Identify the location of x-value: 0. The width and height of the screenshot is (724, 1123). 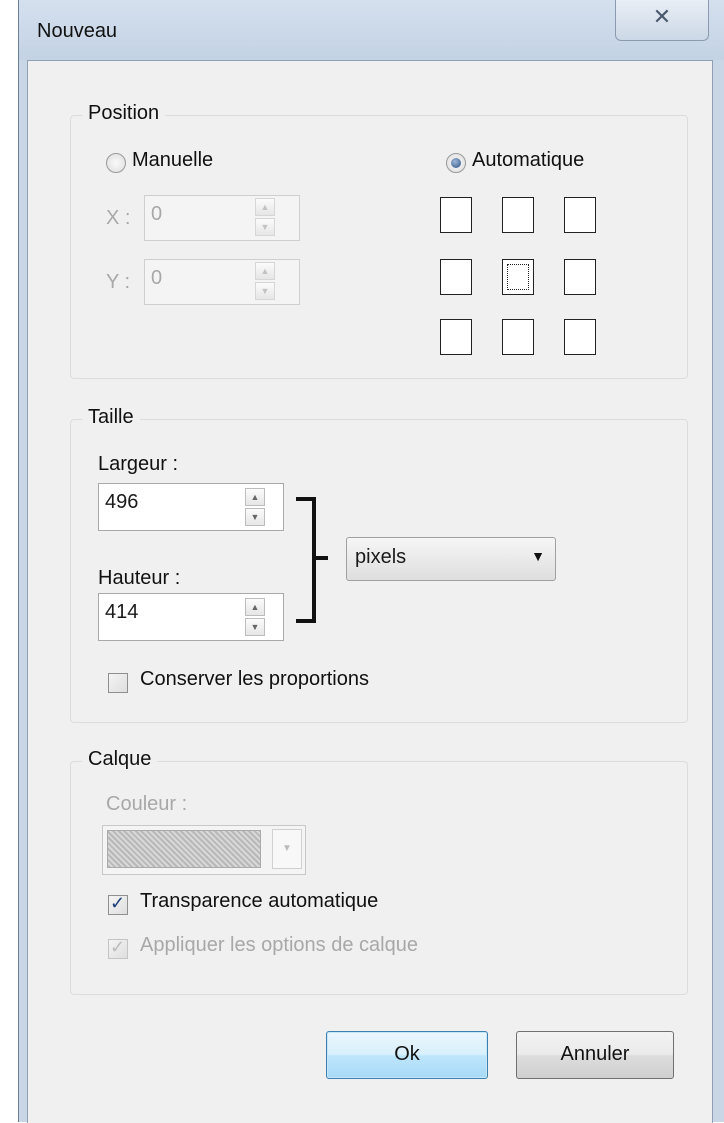
(157, 214).